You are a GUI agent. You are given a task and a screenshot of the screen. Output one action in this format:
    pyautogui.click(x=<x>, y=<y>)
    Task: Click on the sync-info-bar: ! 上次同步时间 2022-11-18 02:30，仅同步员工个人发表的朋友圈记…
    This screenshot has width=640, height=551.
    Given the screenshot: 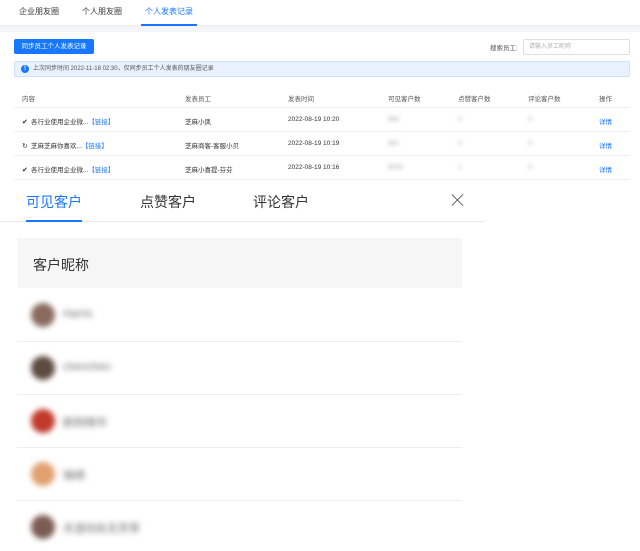 What is the action you would take?
    pyautogui.click(x=322, y=69)
    